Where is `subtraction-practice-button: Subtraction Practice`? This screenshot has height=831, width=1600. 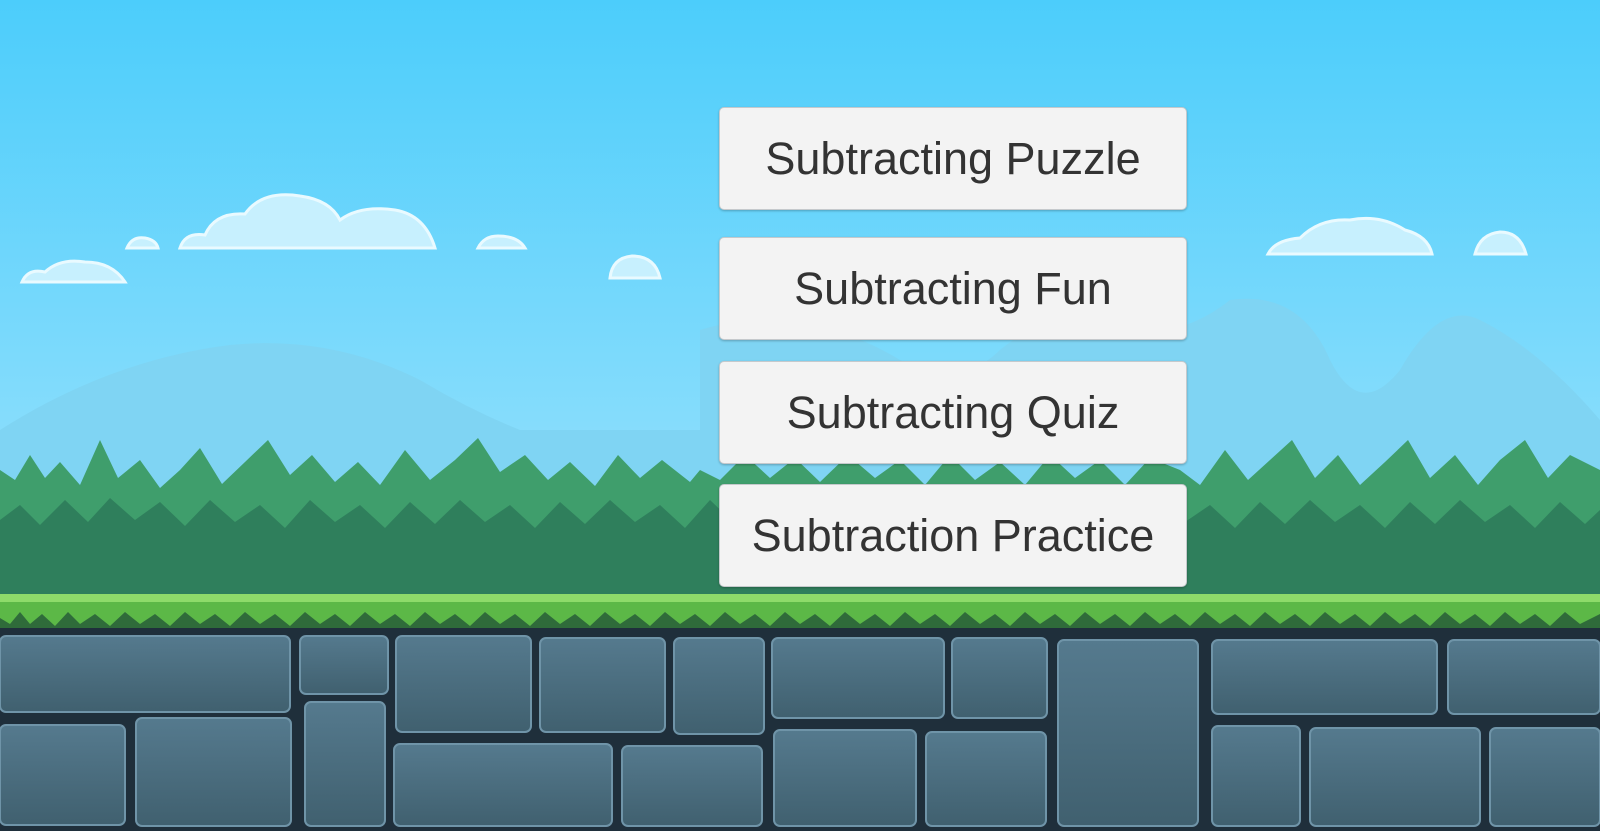
subtraction-practice-button: Subtraction Practice is located at coordinates (953, 535).